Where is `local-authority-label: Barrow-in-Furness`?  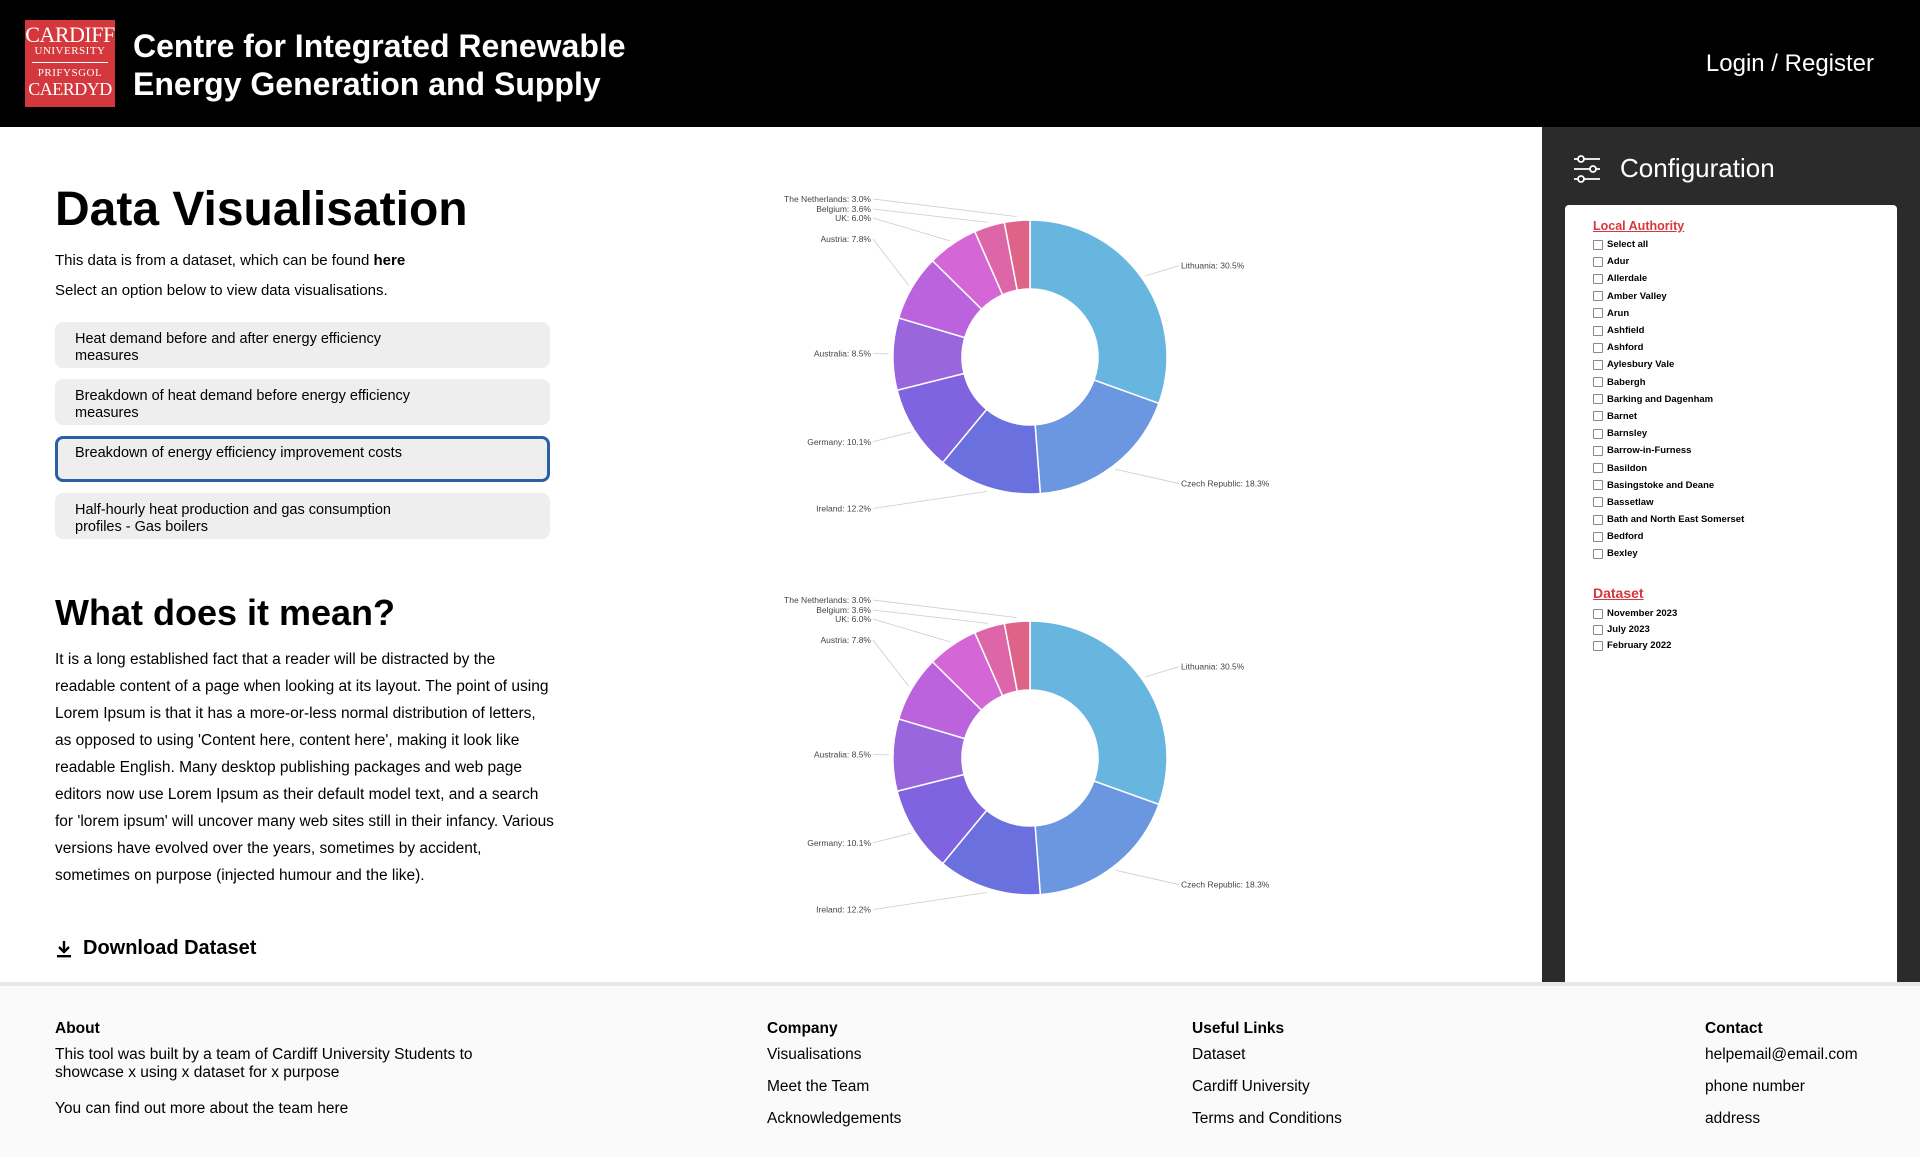 local-authority-label: Barrow-in-Furness is located at coordinates (1649, 451).